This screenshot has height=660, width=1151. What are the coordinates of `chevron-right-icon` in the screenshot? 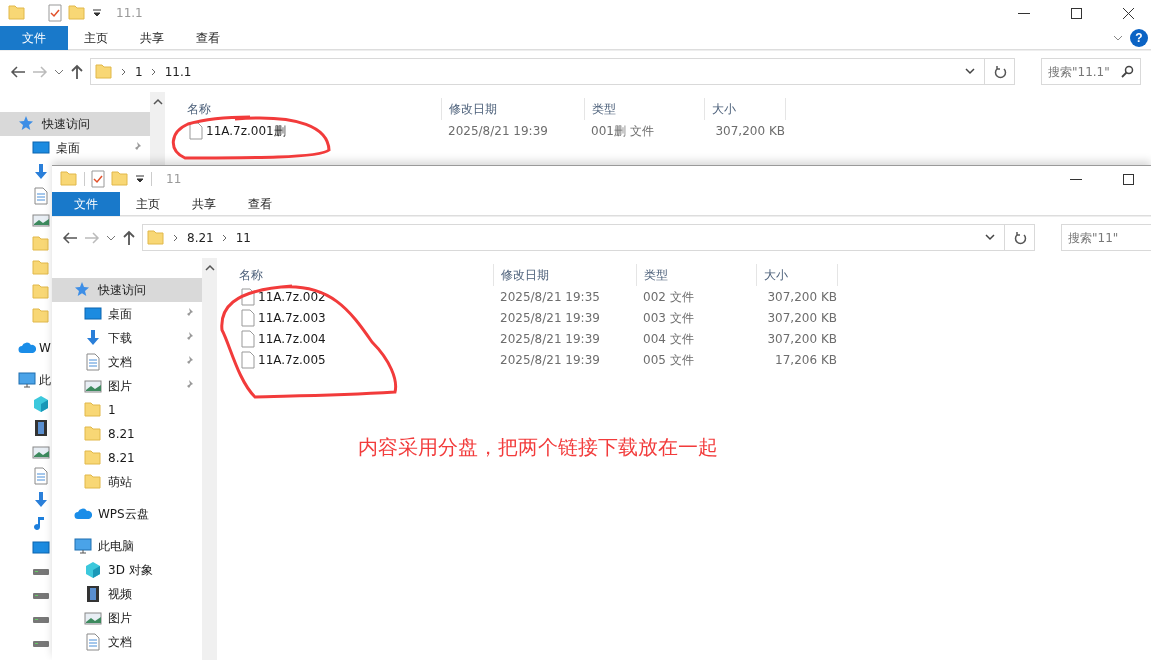 It's located at (153, 71).